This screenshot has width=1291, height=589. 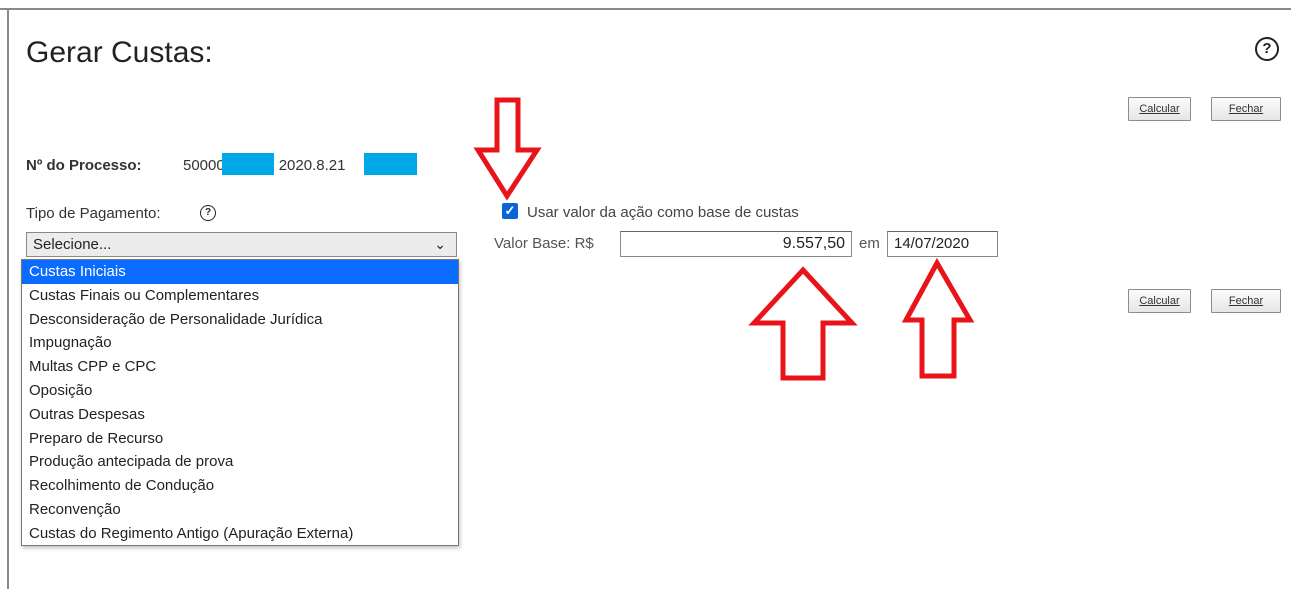 What do you see at coordinates (938, 318) in the screenshot?
I see `annotation-arrow-up-date` at bounding box center [938, 318].